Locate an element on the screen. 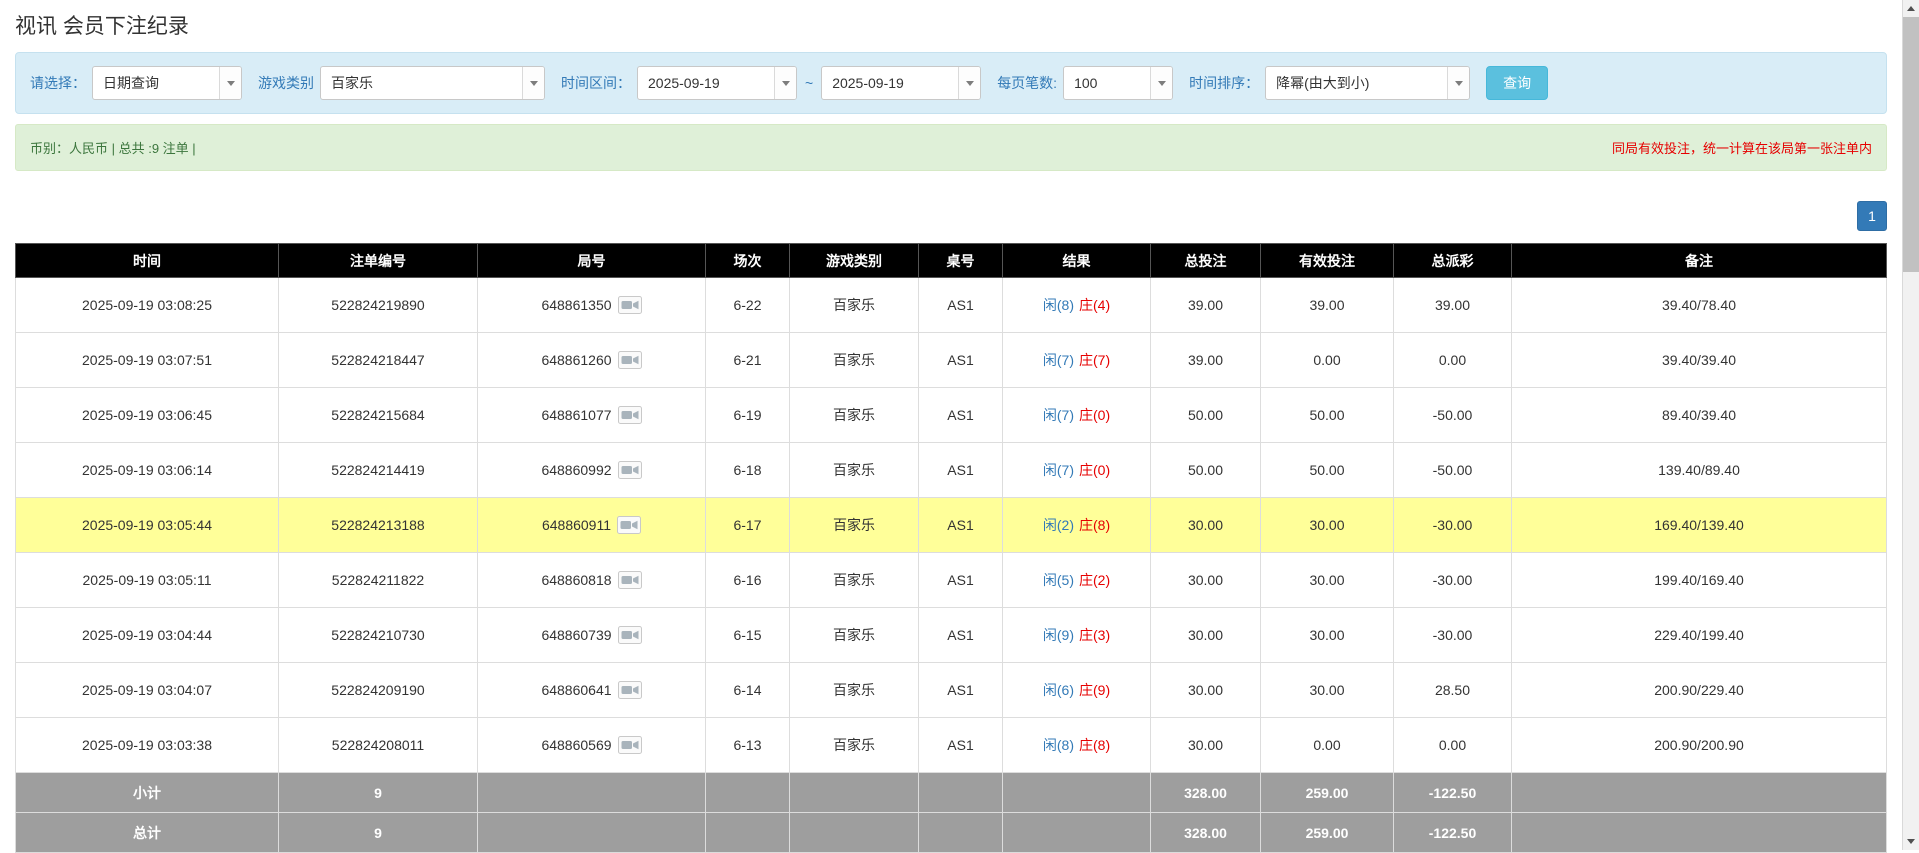 Image resolution: width=1919 pixels, height=853 pixels. cell-session: 6-14 is located at coordinates (747, 690).